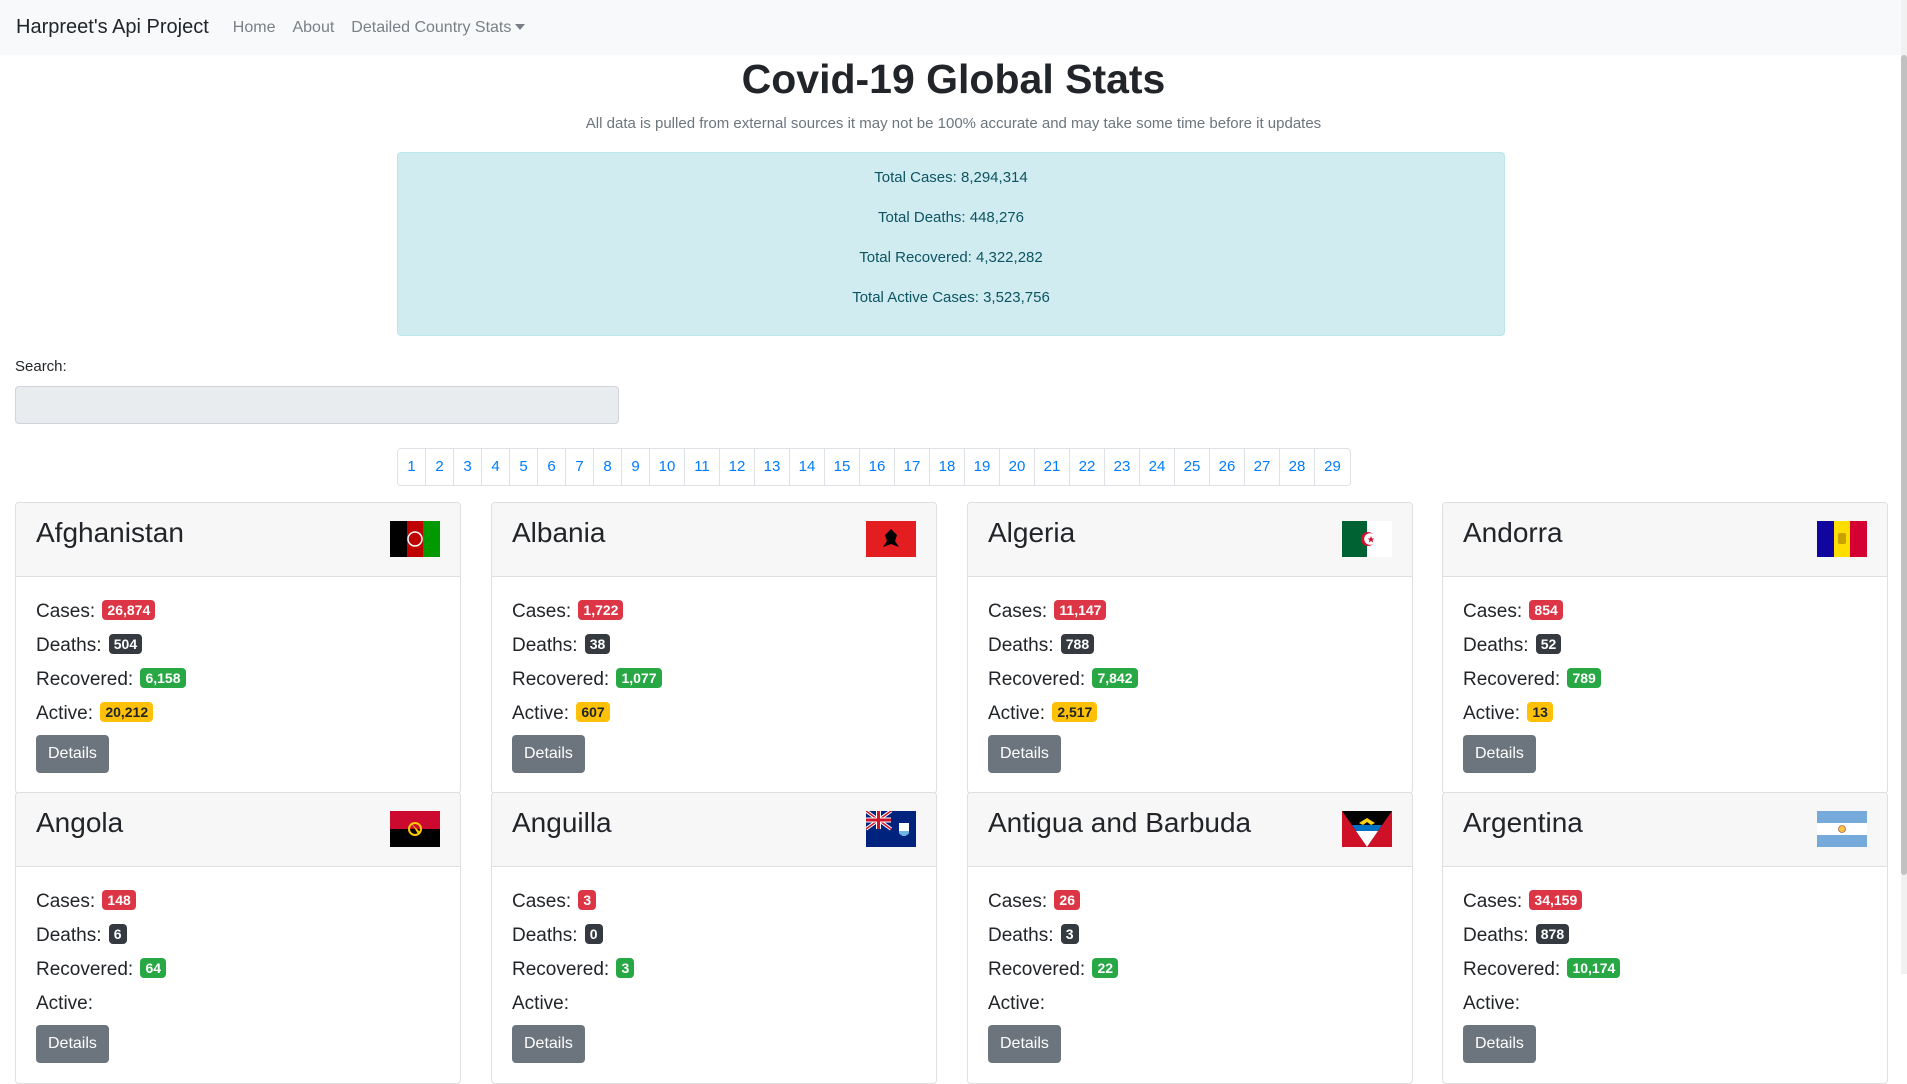  Describe the element at coordinates (639, 678) in the screenshot. I see `recovered-badge: 1,077` at that location.